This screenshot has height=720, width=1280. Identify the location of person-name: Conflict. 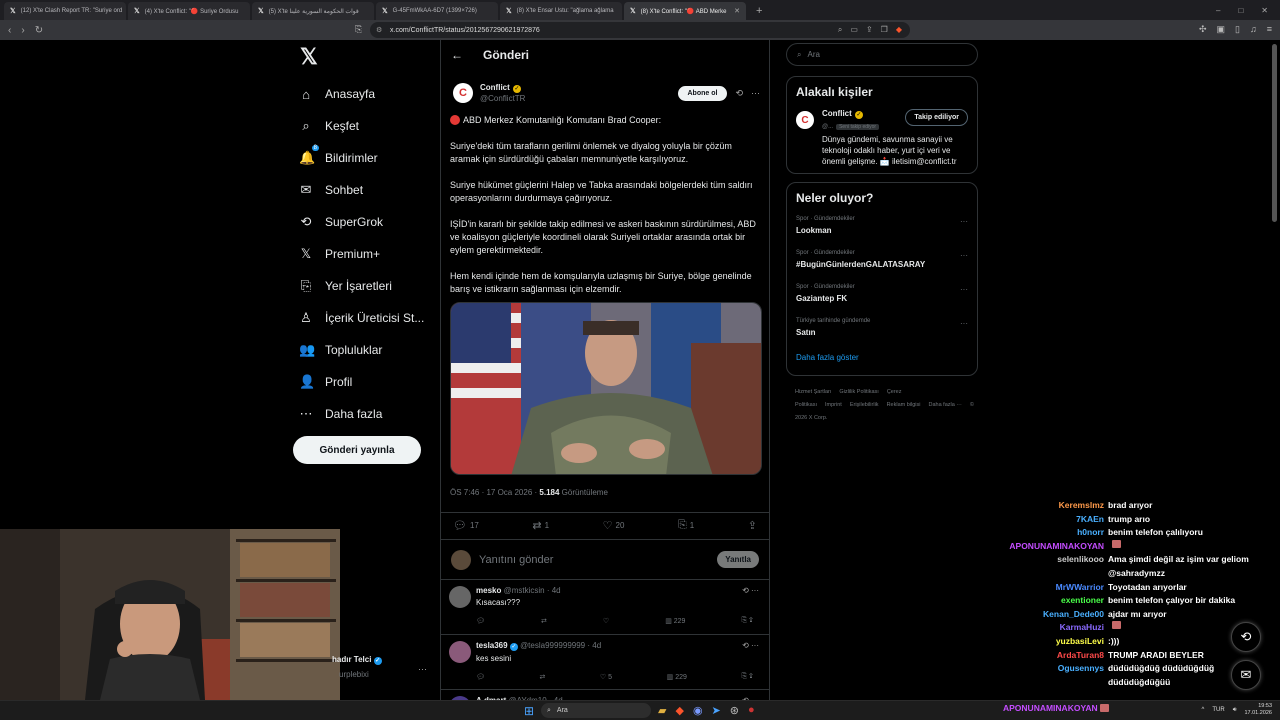
(837, 113).